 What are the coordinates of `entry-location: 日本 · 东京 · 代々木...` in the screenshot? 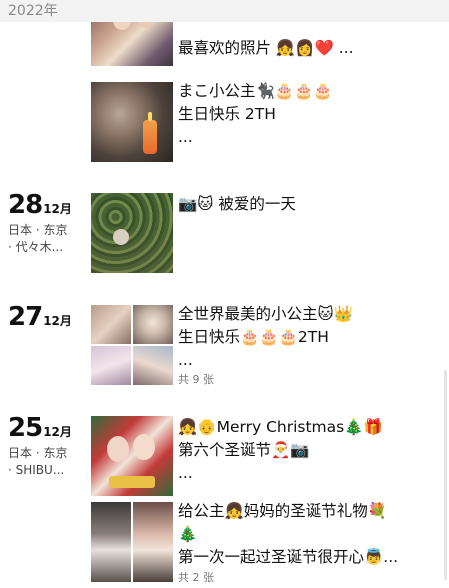 It's located at (48, 239).